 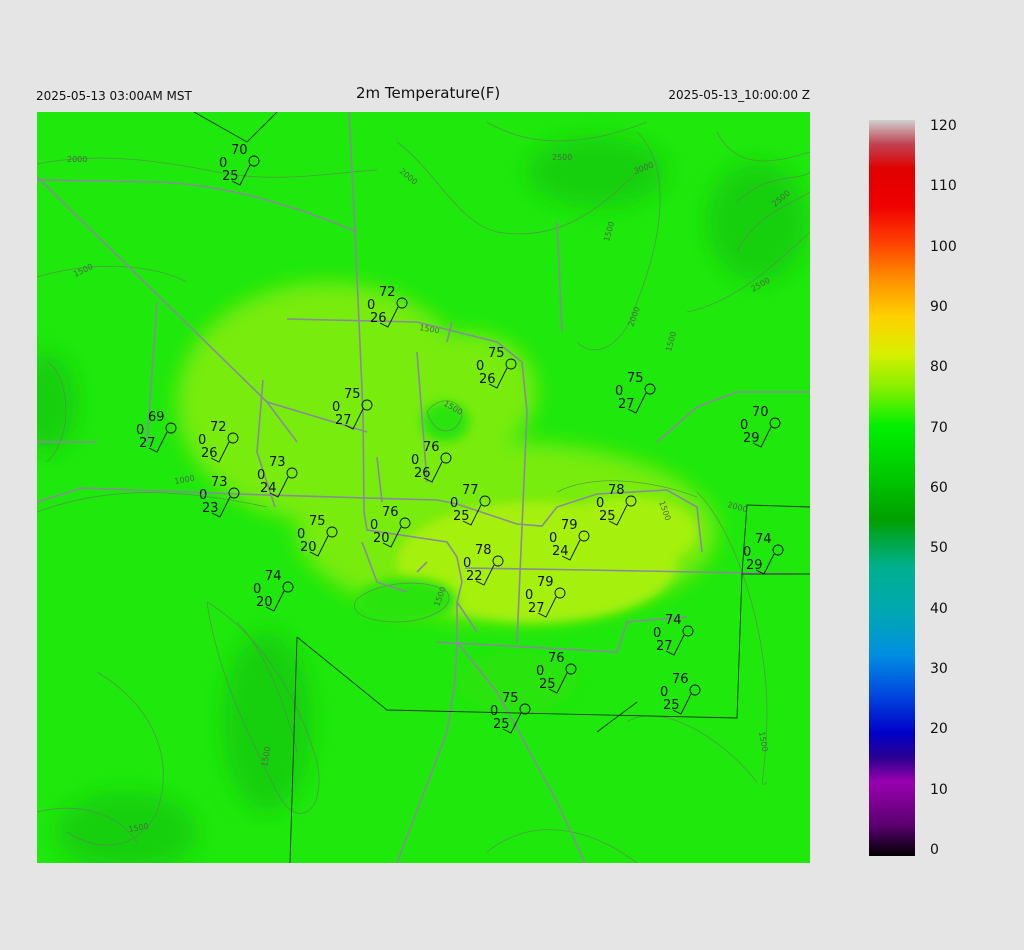 What do you see at coordinates (939, 789) in the screenshot?
I see `colorbar-tick-label: 10` at bounding box center [939, 789].